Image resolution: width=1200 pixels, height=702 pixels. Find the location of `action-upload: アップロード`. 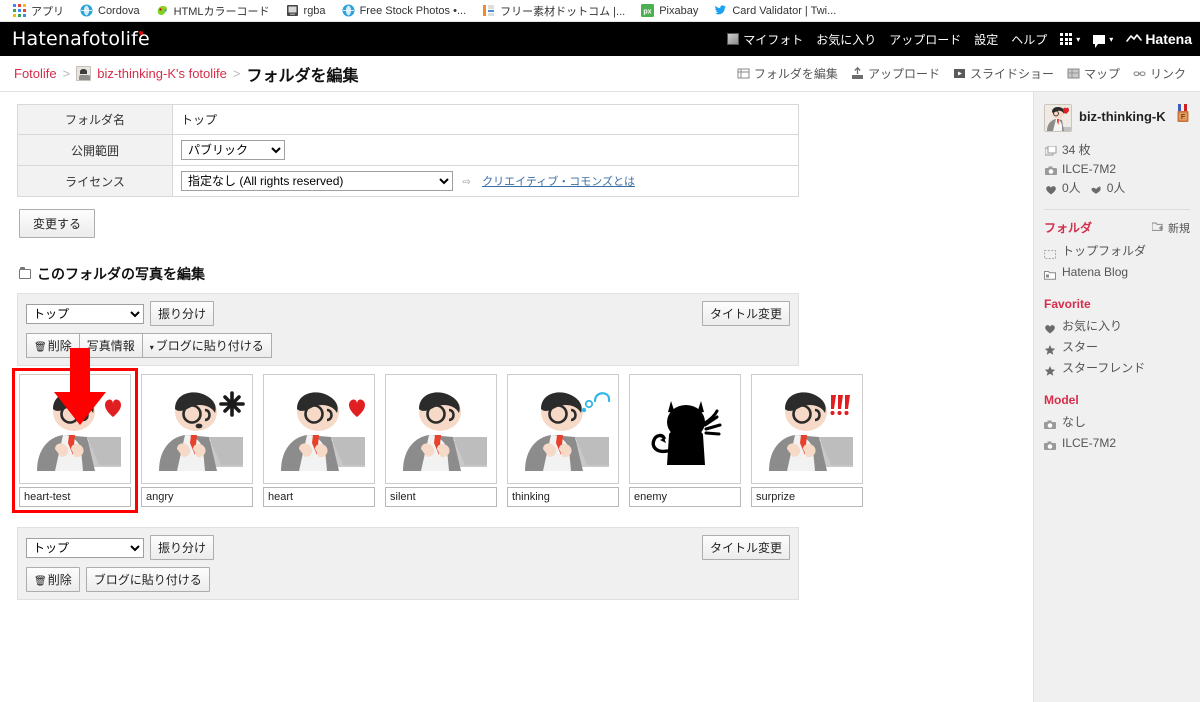

action-upload: アップロード is located at coordinates (895, 73).